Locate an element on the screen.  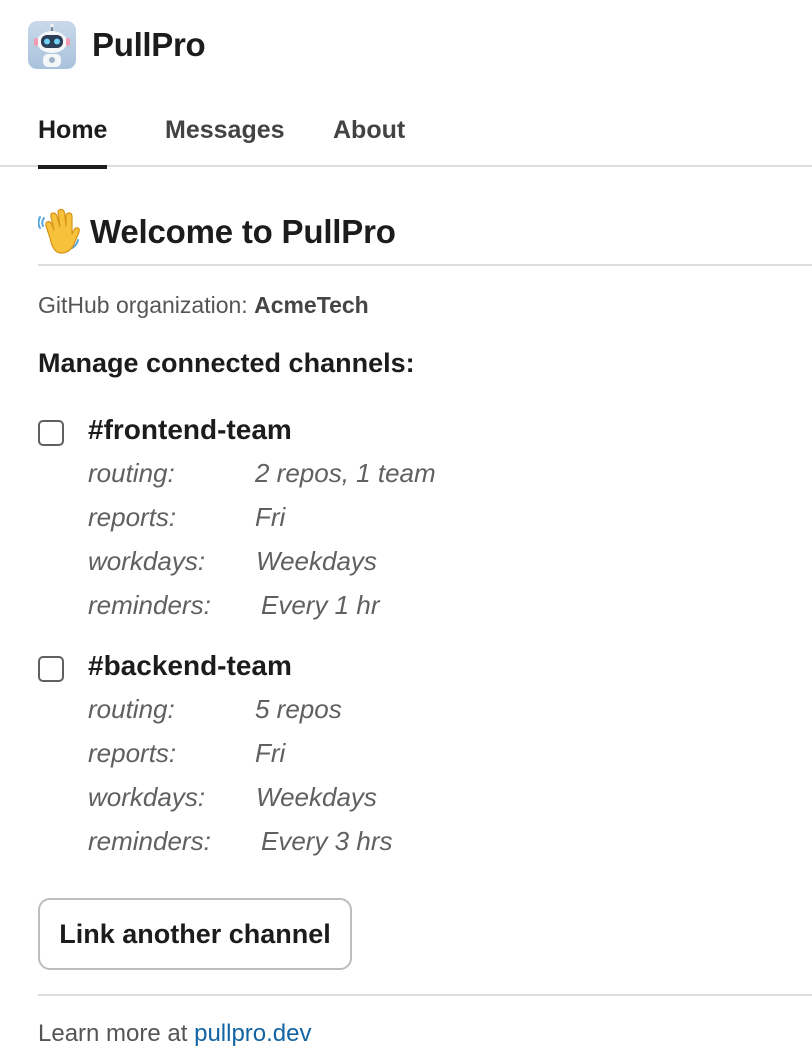
tab-home: Home is located at coordinates (73, 142).